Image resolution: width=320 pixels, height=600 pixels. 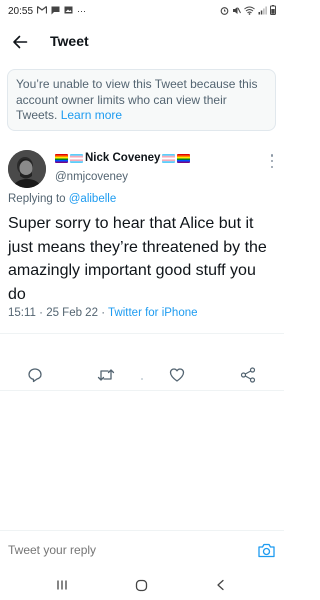 I want to click on mute-icon, so click(x=236, y=11).